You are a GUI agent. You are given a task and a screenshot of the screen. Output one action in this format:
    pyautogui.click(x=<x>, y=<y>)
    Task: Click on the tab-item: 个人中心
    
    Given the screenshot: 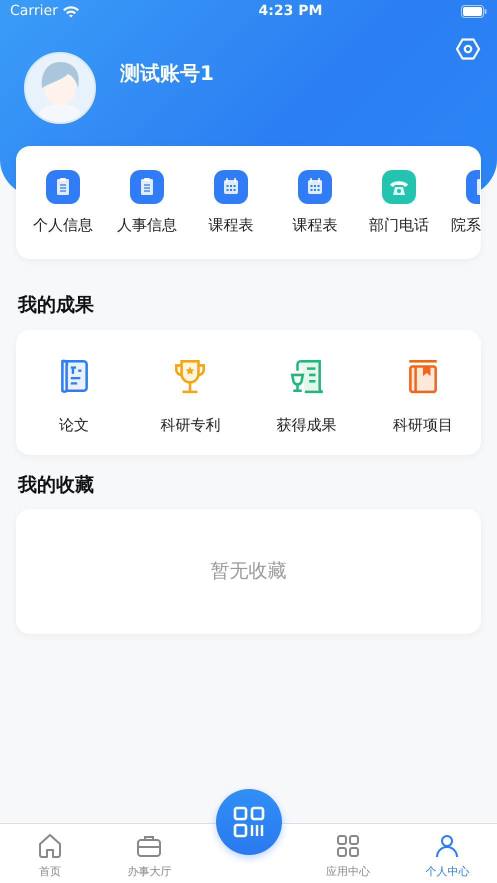 What is the action you would take?
    pyautogui.click(x=447, y=853)
    